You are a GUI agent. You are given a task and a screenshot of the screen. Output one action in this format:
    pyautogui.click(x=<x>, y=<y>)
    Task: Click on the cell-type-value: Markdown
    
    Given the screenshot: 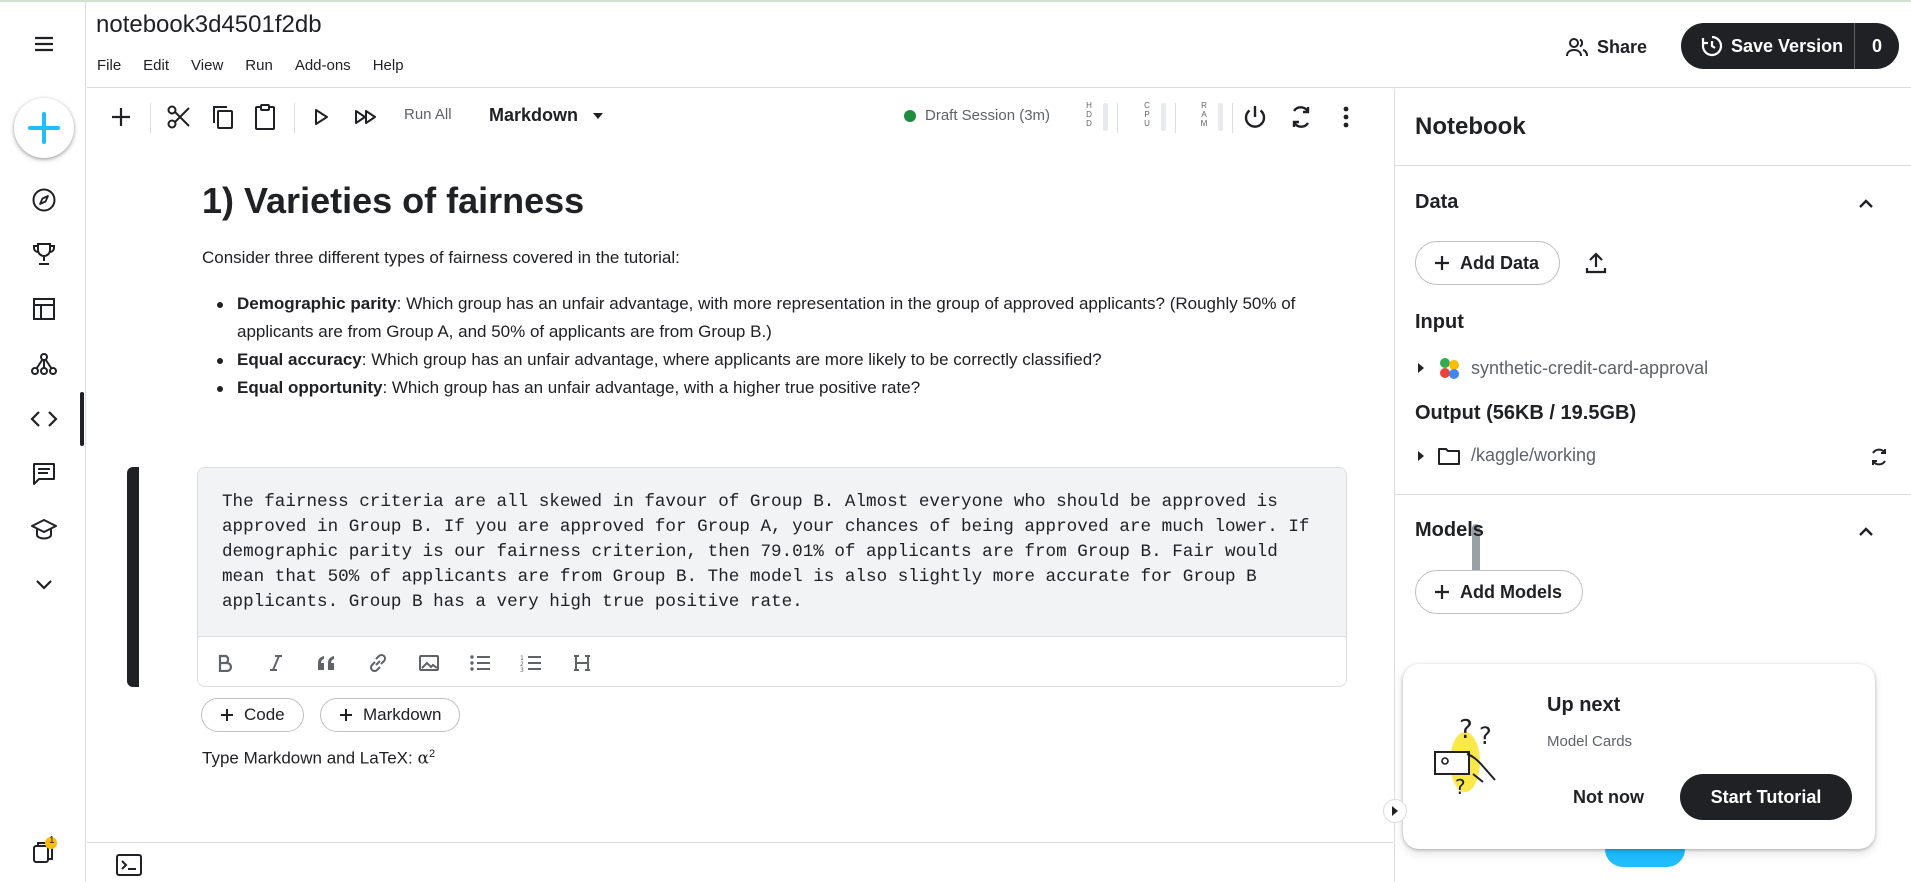 What is the action you would take?
    pyautogui.click(x=534, y=115)
    